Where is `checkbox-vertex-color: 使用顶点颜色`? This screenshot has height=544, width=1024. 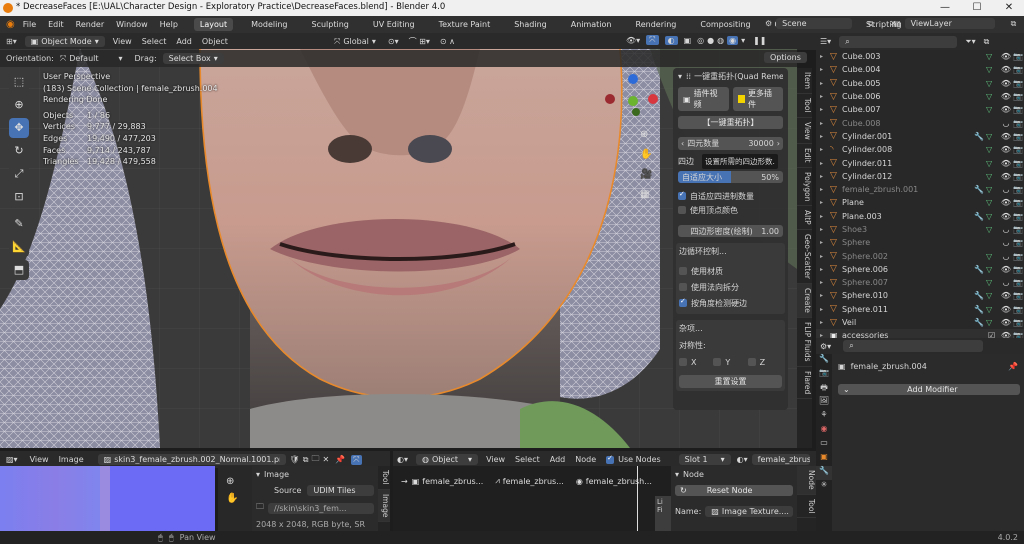 checkbox-vertex-color: 使用顶点颜色 is located at coordinates (730, 210).